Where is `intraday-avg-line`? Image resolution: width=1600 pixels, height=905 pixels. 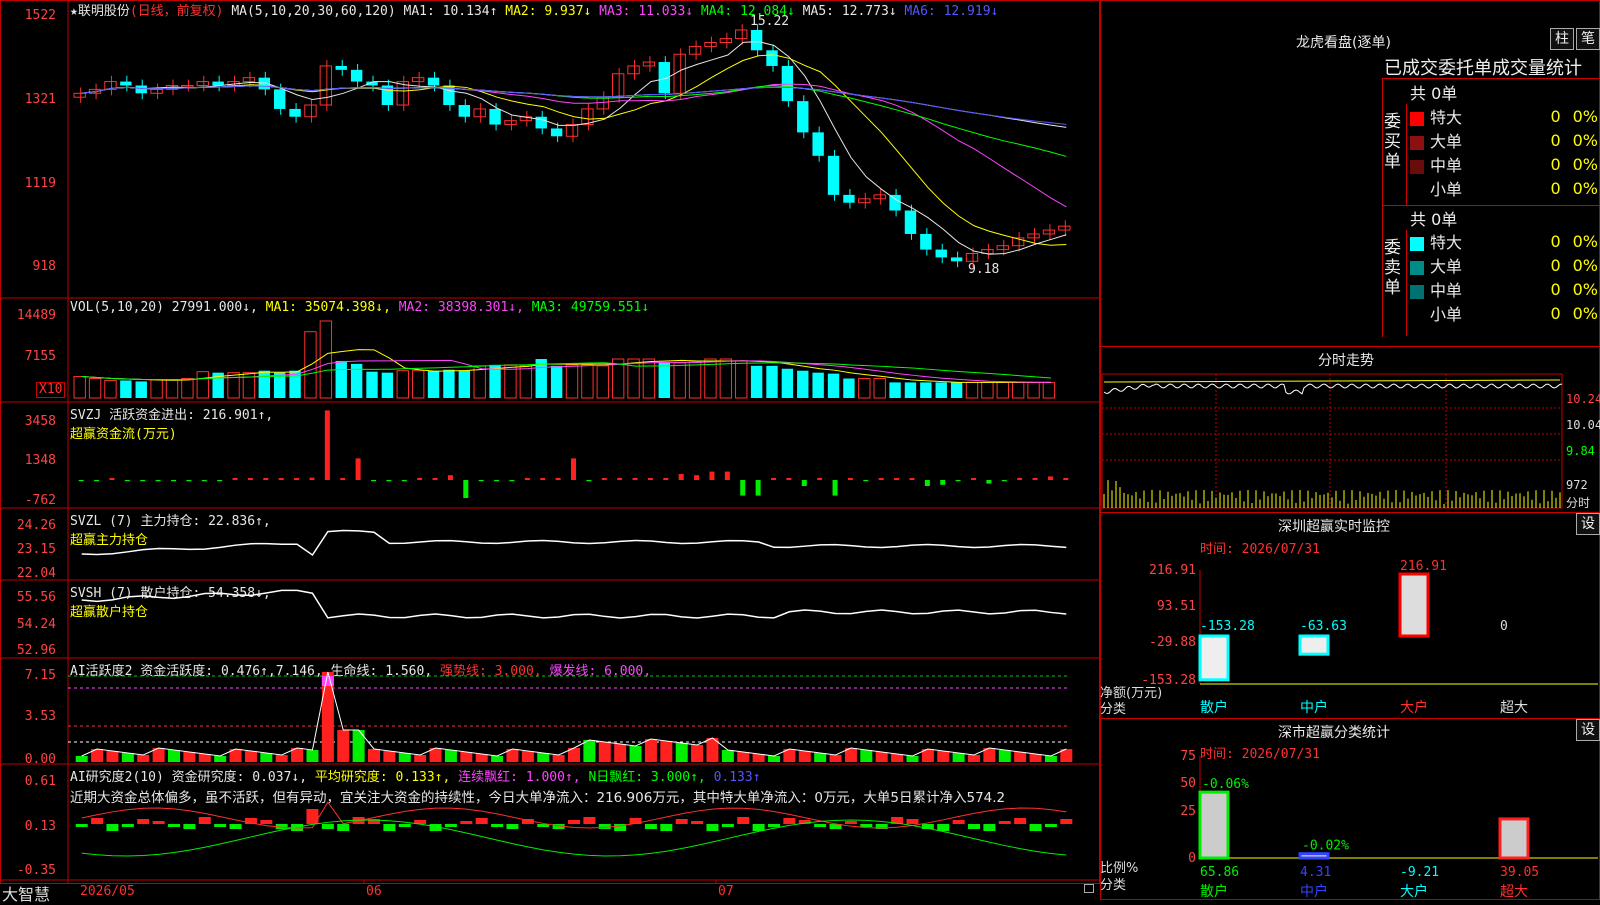
intraday-avg-line is located at coordinates (1332, 381).